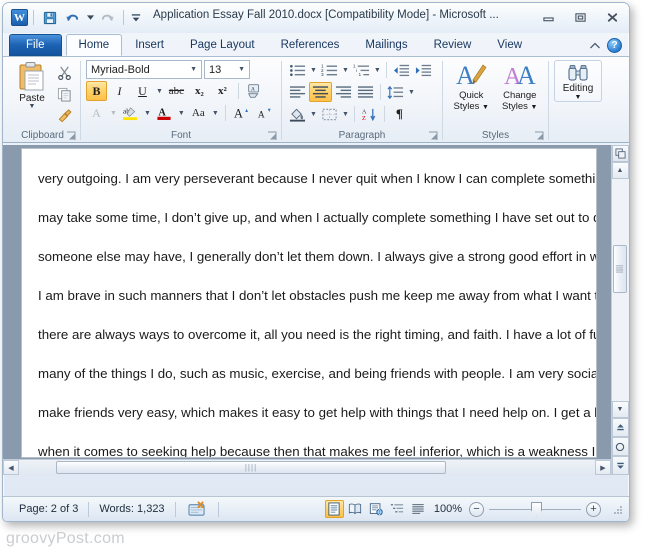 The height and width of the screenshot is (554, 650). What do you see at coordinates (423, 70) in the screenshot?
I see `increase-indent-button` at bounding box center [423, 70].